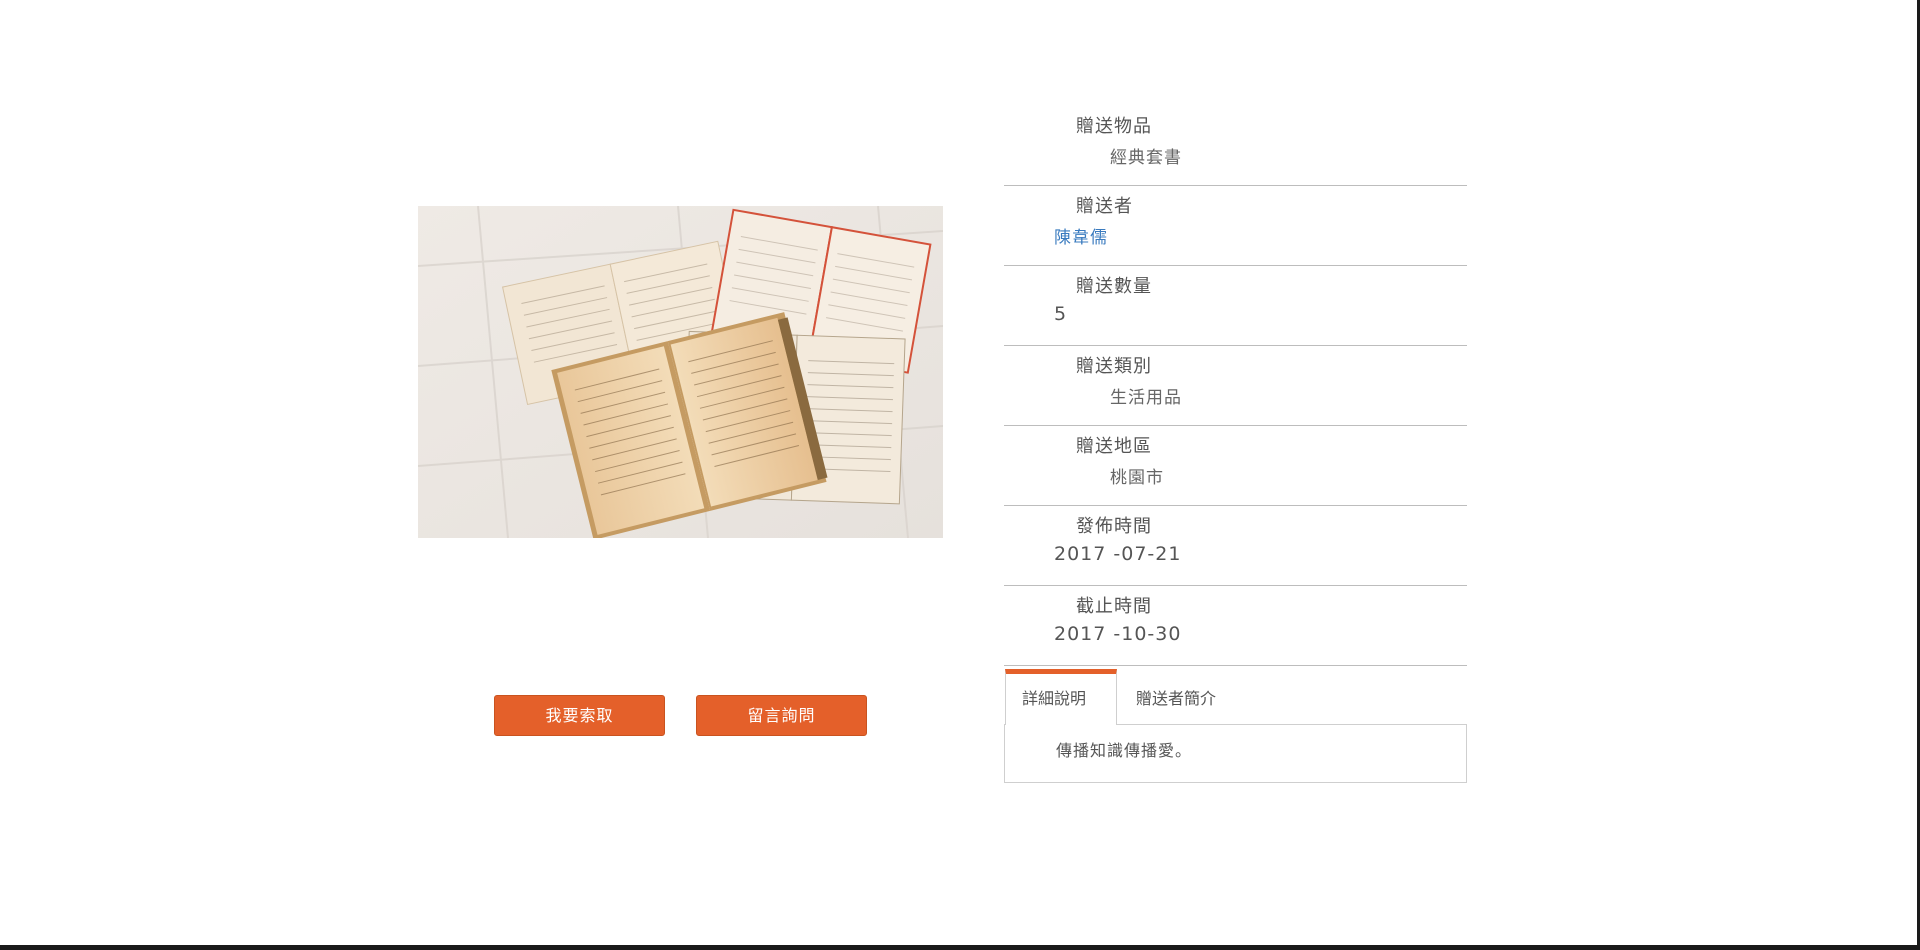  I want to click on info-row-published: 發佈時間 2017 -07-21, so click(1235, 546).